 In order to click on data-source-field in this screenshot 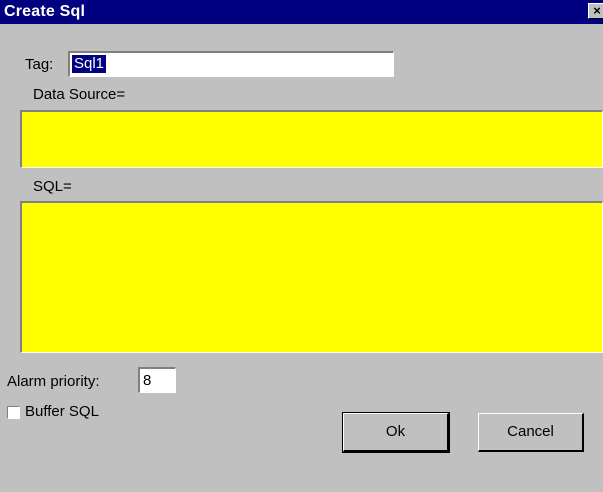, I will do `click(311, 139)`.